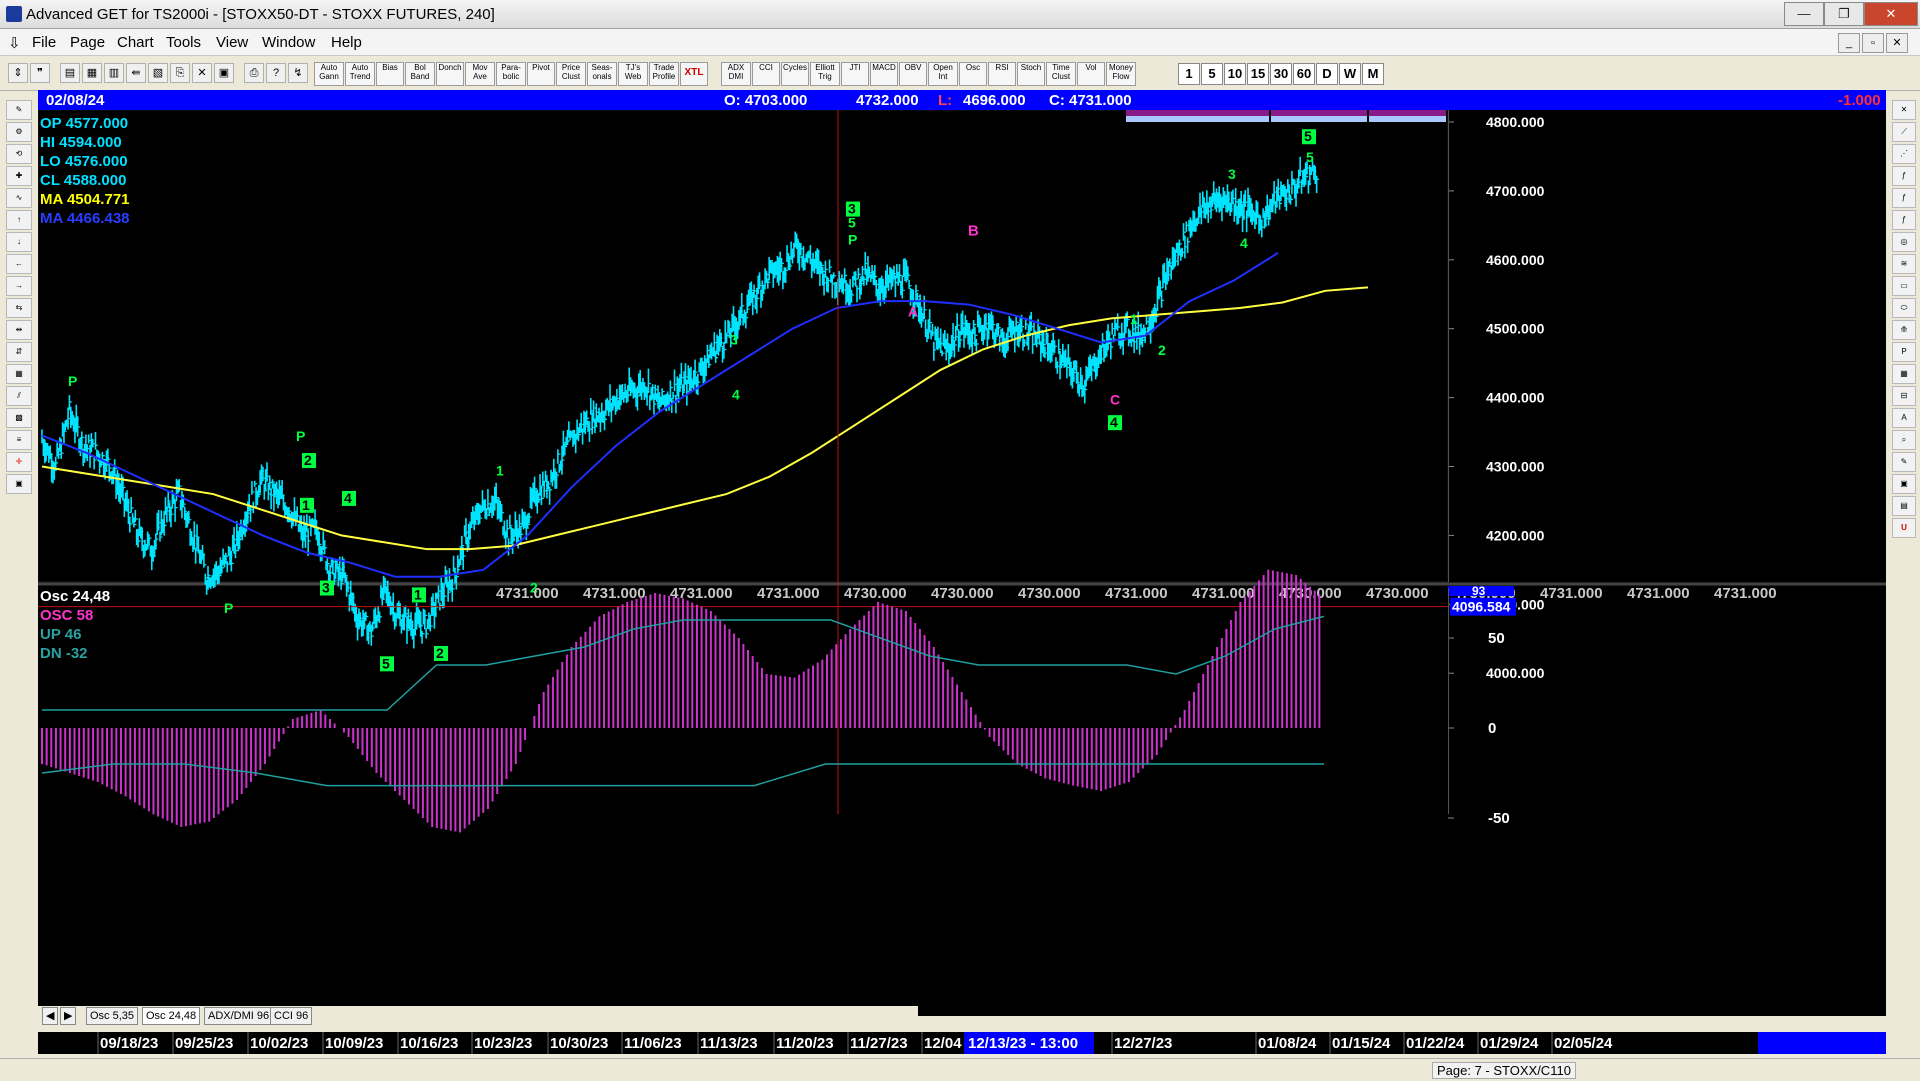 The image size is (1920, 1081). I want to click on box-icon: ▣, so click(1904, 484).